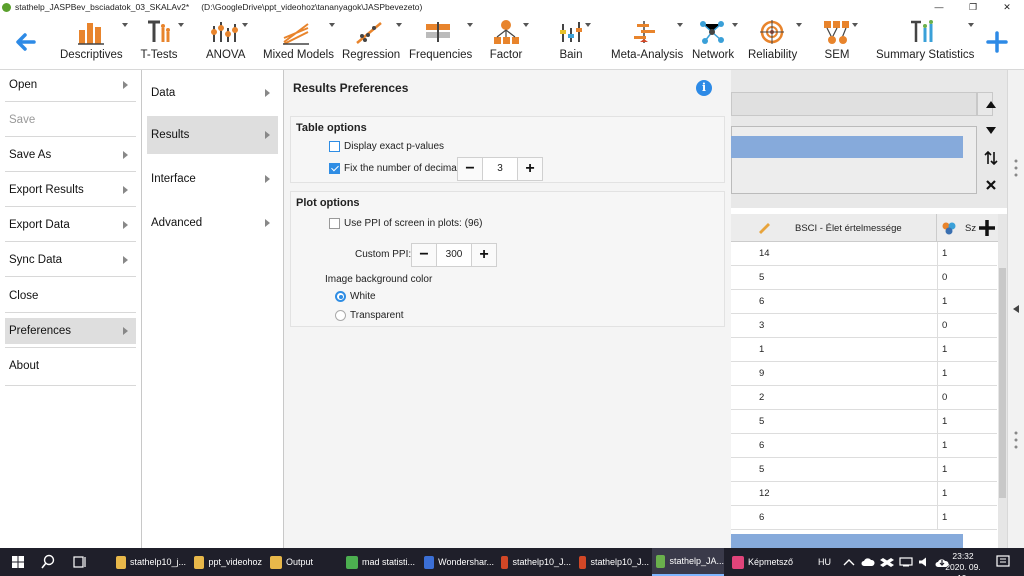  Describe the element at coordinates (70, 296) in the screenshot. I see `menu-item-close: Close` at that location.